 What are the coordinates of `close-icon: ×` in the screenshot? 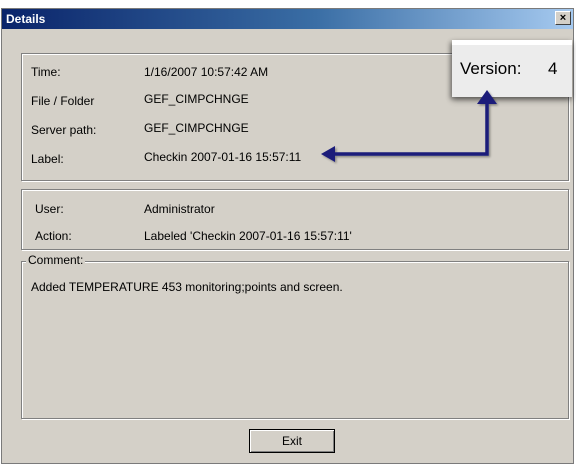 It's located at (563, 18).